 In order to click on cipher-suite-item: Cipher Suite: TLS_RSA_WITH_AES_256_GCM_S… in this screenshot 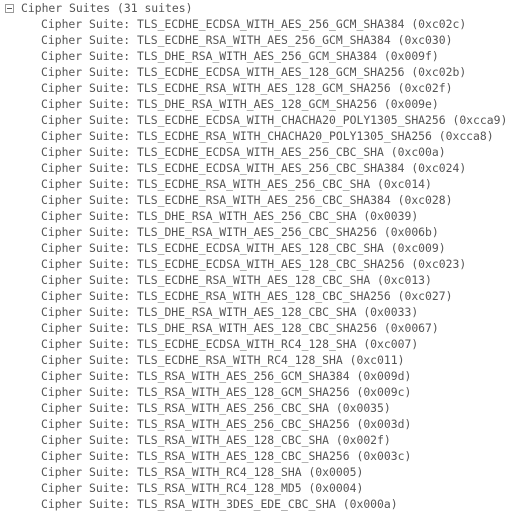, I will do `click(265, 376)`.